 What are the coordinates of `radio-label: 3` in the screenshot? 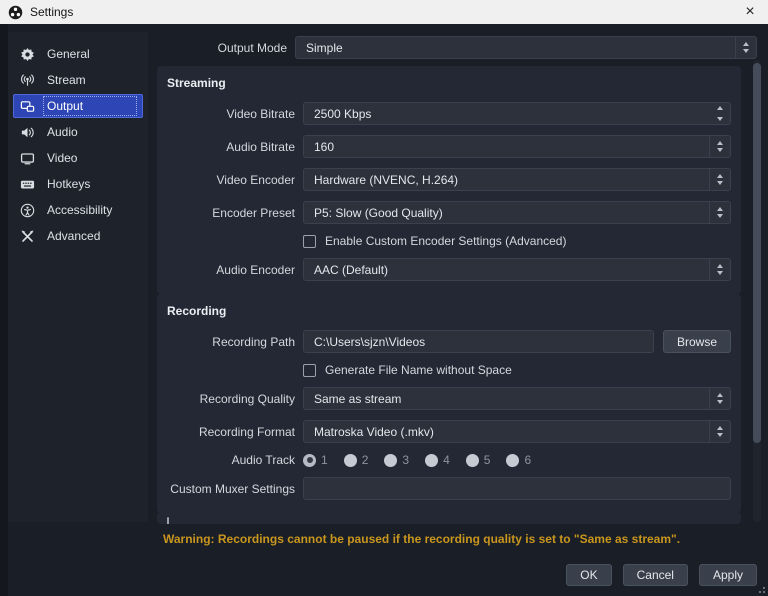 It's located at (406, 460).